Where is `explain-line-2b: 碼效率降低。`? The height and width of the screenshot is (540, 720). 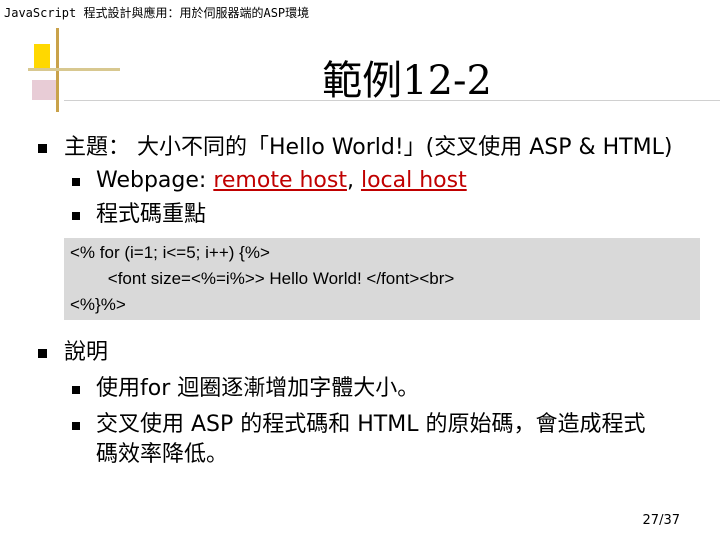 explain-line-2b: 碼效率降低。 is located at coordinates (162, 454).